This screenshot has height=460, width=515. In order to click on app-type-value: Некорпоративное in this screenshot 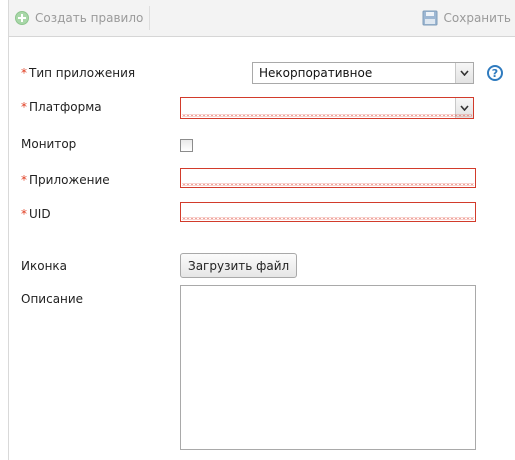, I will do `click(316, 73)`.